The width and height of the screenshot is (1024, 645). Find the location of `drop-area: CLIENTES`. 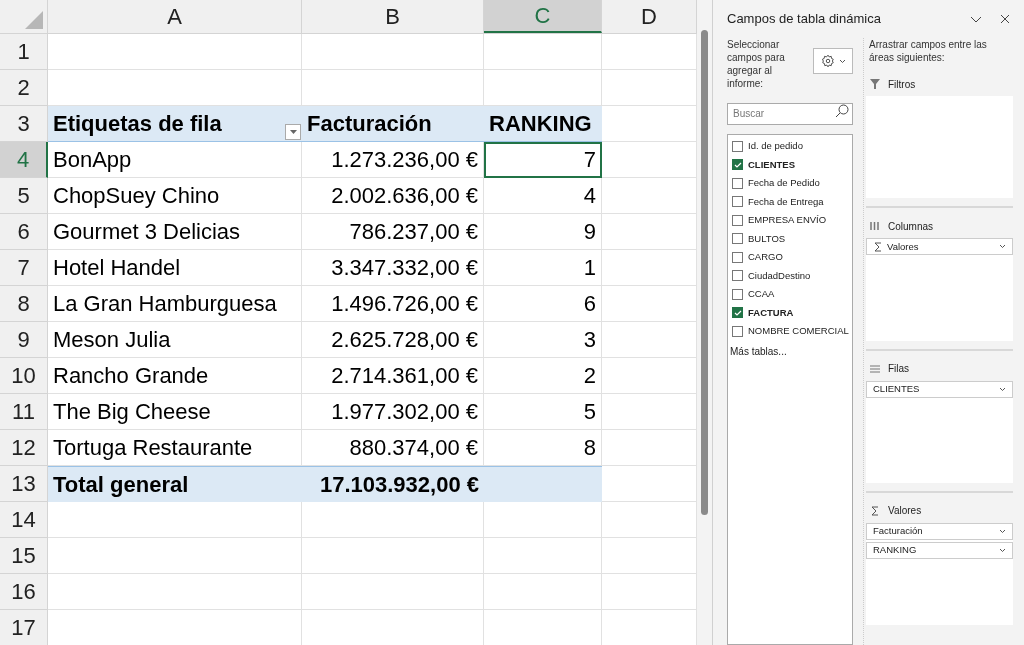

drop-area: CLIENTES is located at coordinates (939, 431).